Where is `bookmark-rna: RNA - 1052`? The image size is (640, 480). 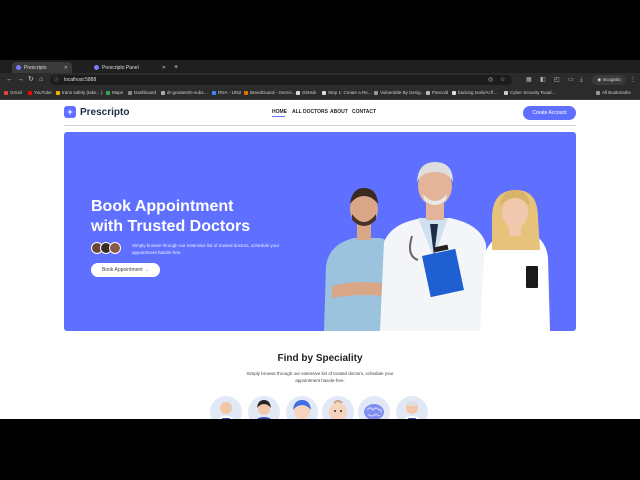
bookmark-rna: RNA - 1052 is located at coordinates (226, 93).